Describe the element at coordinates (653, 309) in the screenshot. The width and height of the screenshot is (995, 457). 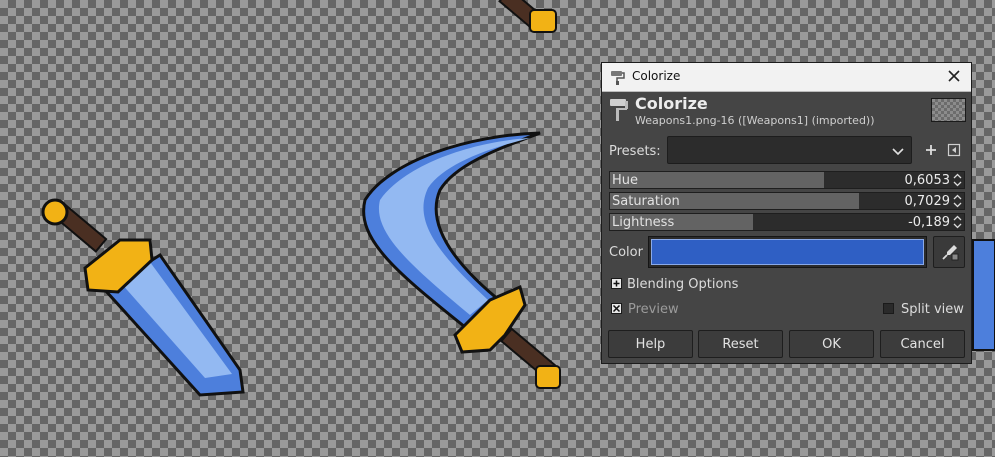
I see `preview-label: Preview` at that location.